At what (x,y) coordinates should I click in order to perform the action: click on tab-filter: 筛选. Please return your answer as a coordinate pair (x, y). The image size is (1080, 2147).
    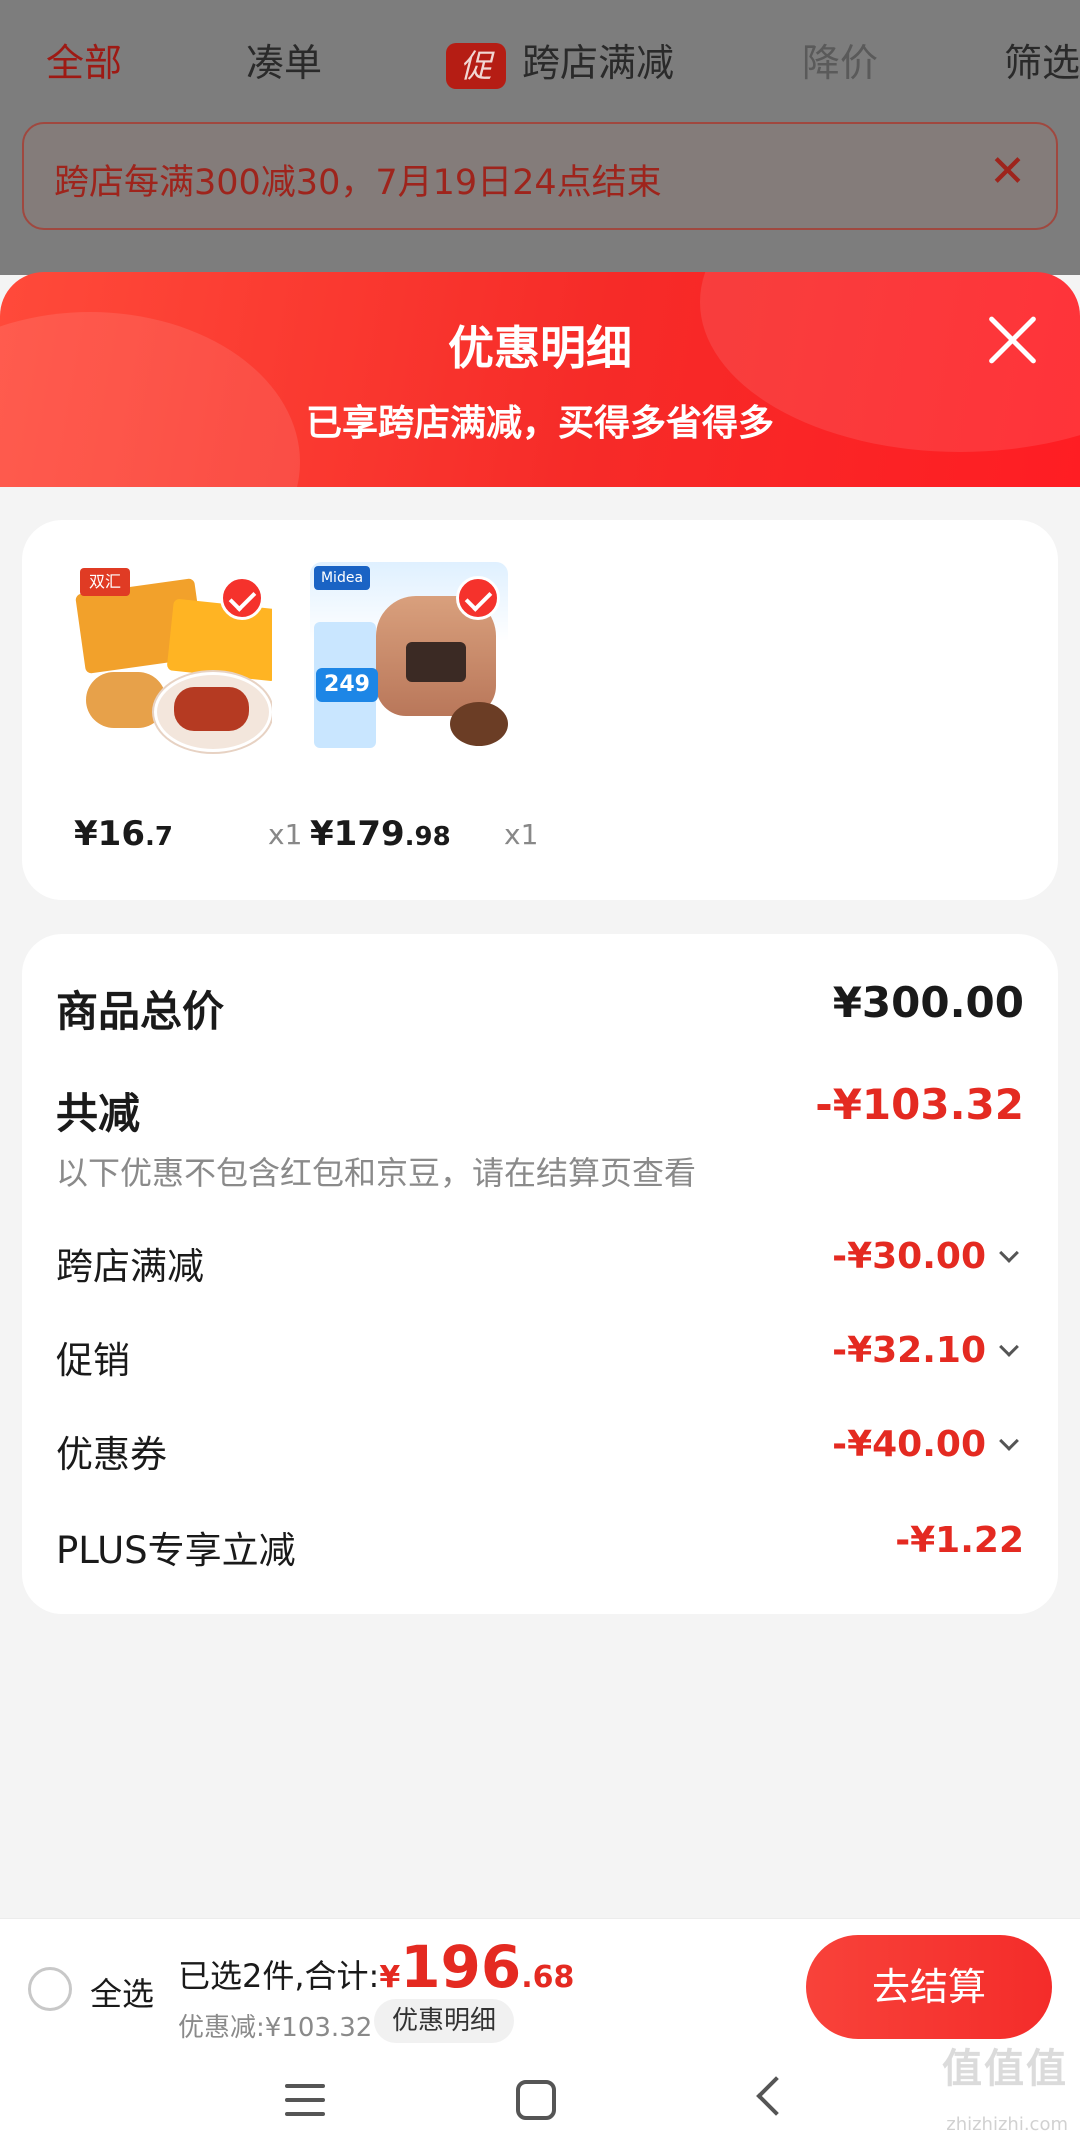
    Looking at the image, I should click on (1042, 59).